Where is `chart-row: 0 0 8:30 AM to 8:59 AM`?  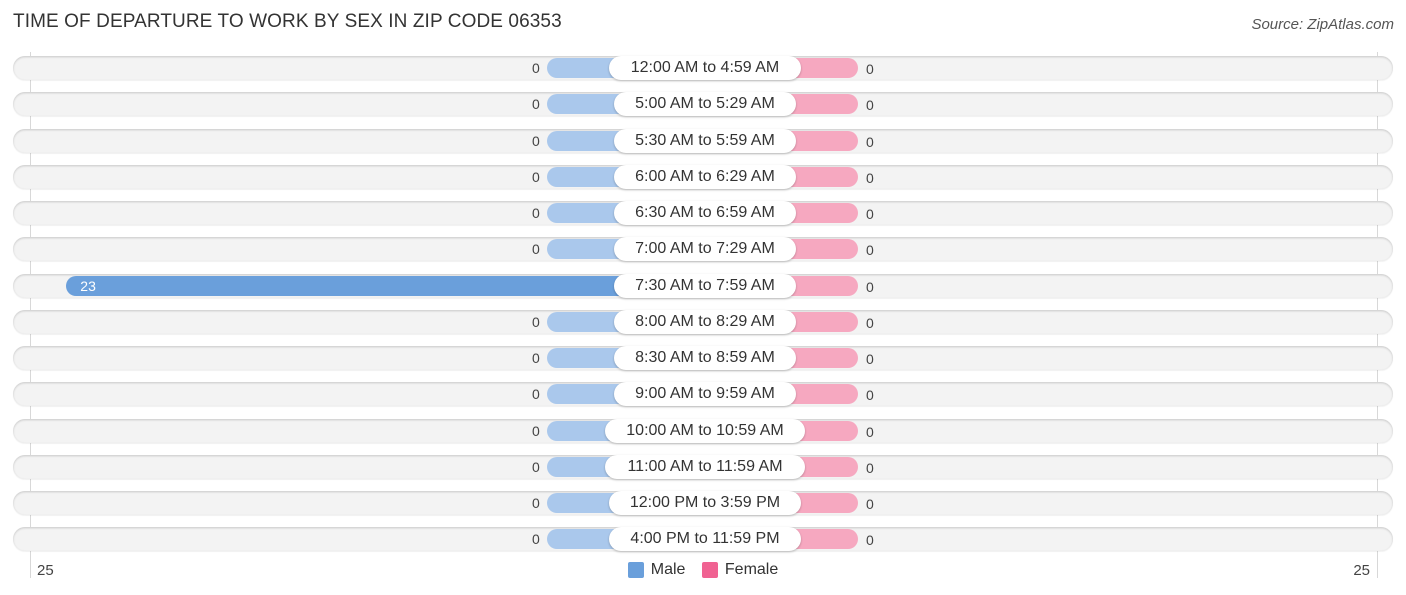
chart-row: 0 0 8:30 AM to 8:59 AM is located at coordinates (703, 358).